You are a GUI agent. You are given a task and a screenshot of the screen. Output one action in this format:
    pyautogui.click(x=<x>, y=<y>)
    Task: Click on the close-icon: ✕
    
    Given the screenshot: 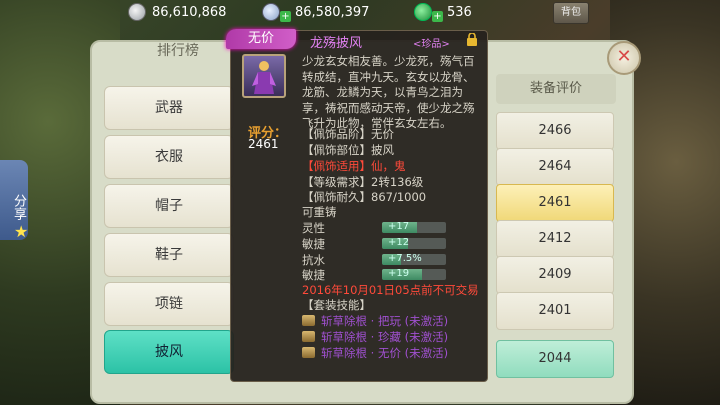 What is the action you would take?
    pyautogui.click(x=624, y=56)
    